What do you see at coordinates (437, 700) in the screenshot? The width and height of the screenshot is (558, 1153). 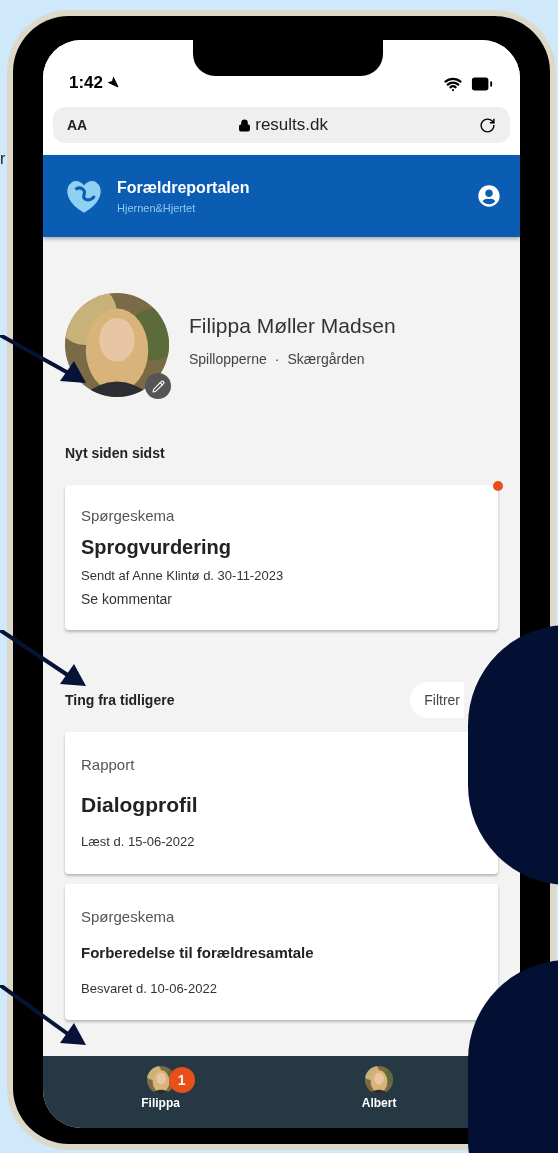 I see `filter-button: Filtrer` at bounding box center [437, 700].